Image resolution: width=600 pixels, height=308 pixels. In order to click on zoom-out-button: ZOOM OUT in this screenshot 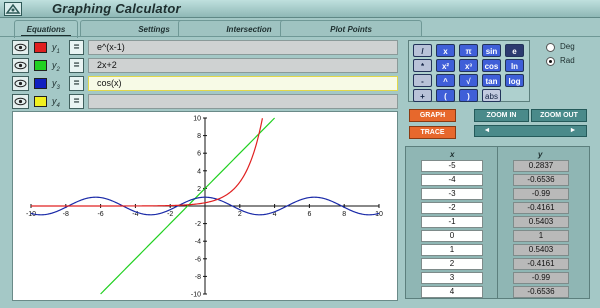, I will do `click(559, 115)`.